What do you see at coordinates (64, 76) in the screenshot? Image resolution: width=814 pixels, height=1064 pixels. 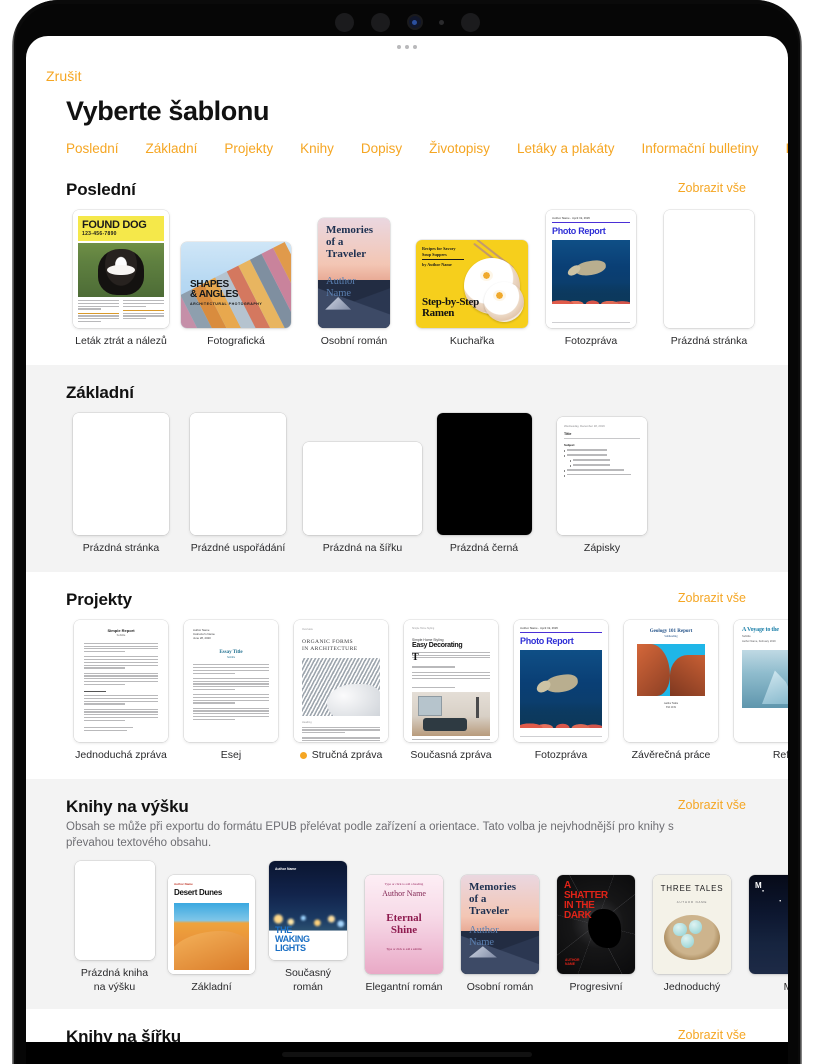 I see `cancel-button: Zrušit` at bounding box center [64, 76].